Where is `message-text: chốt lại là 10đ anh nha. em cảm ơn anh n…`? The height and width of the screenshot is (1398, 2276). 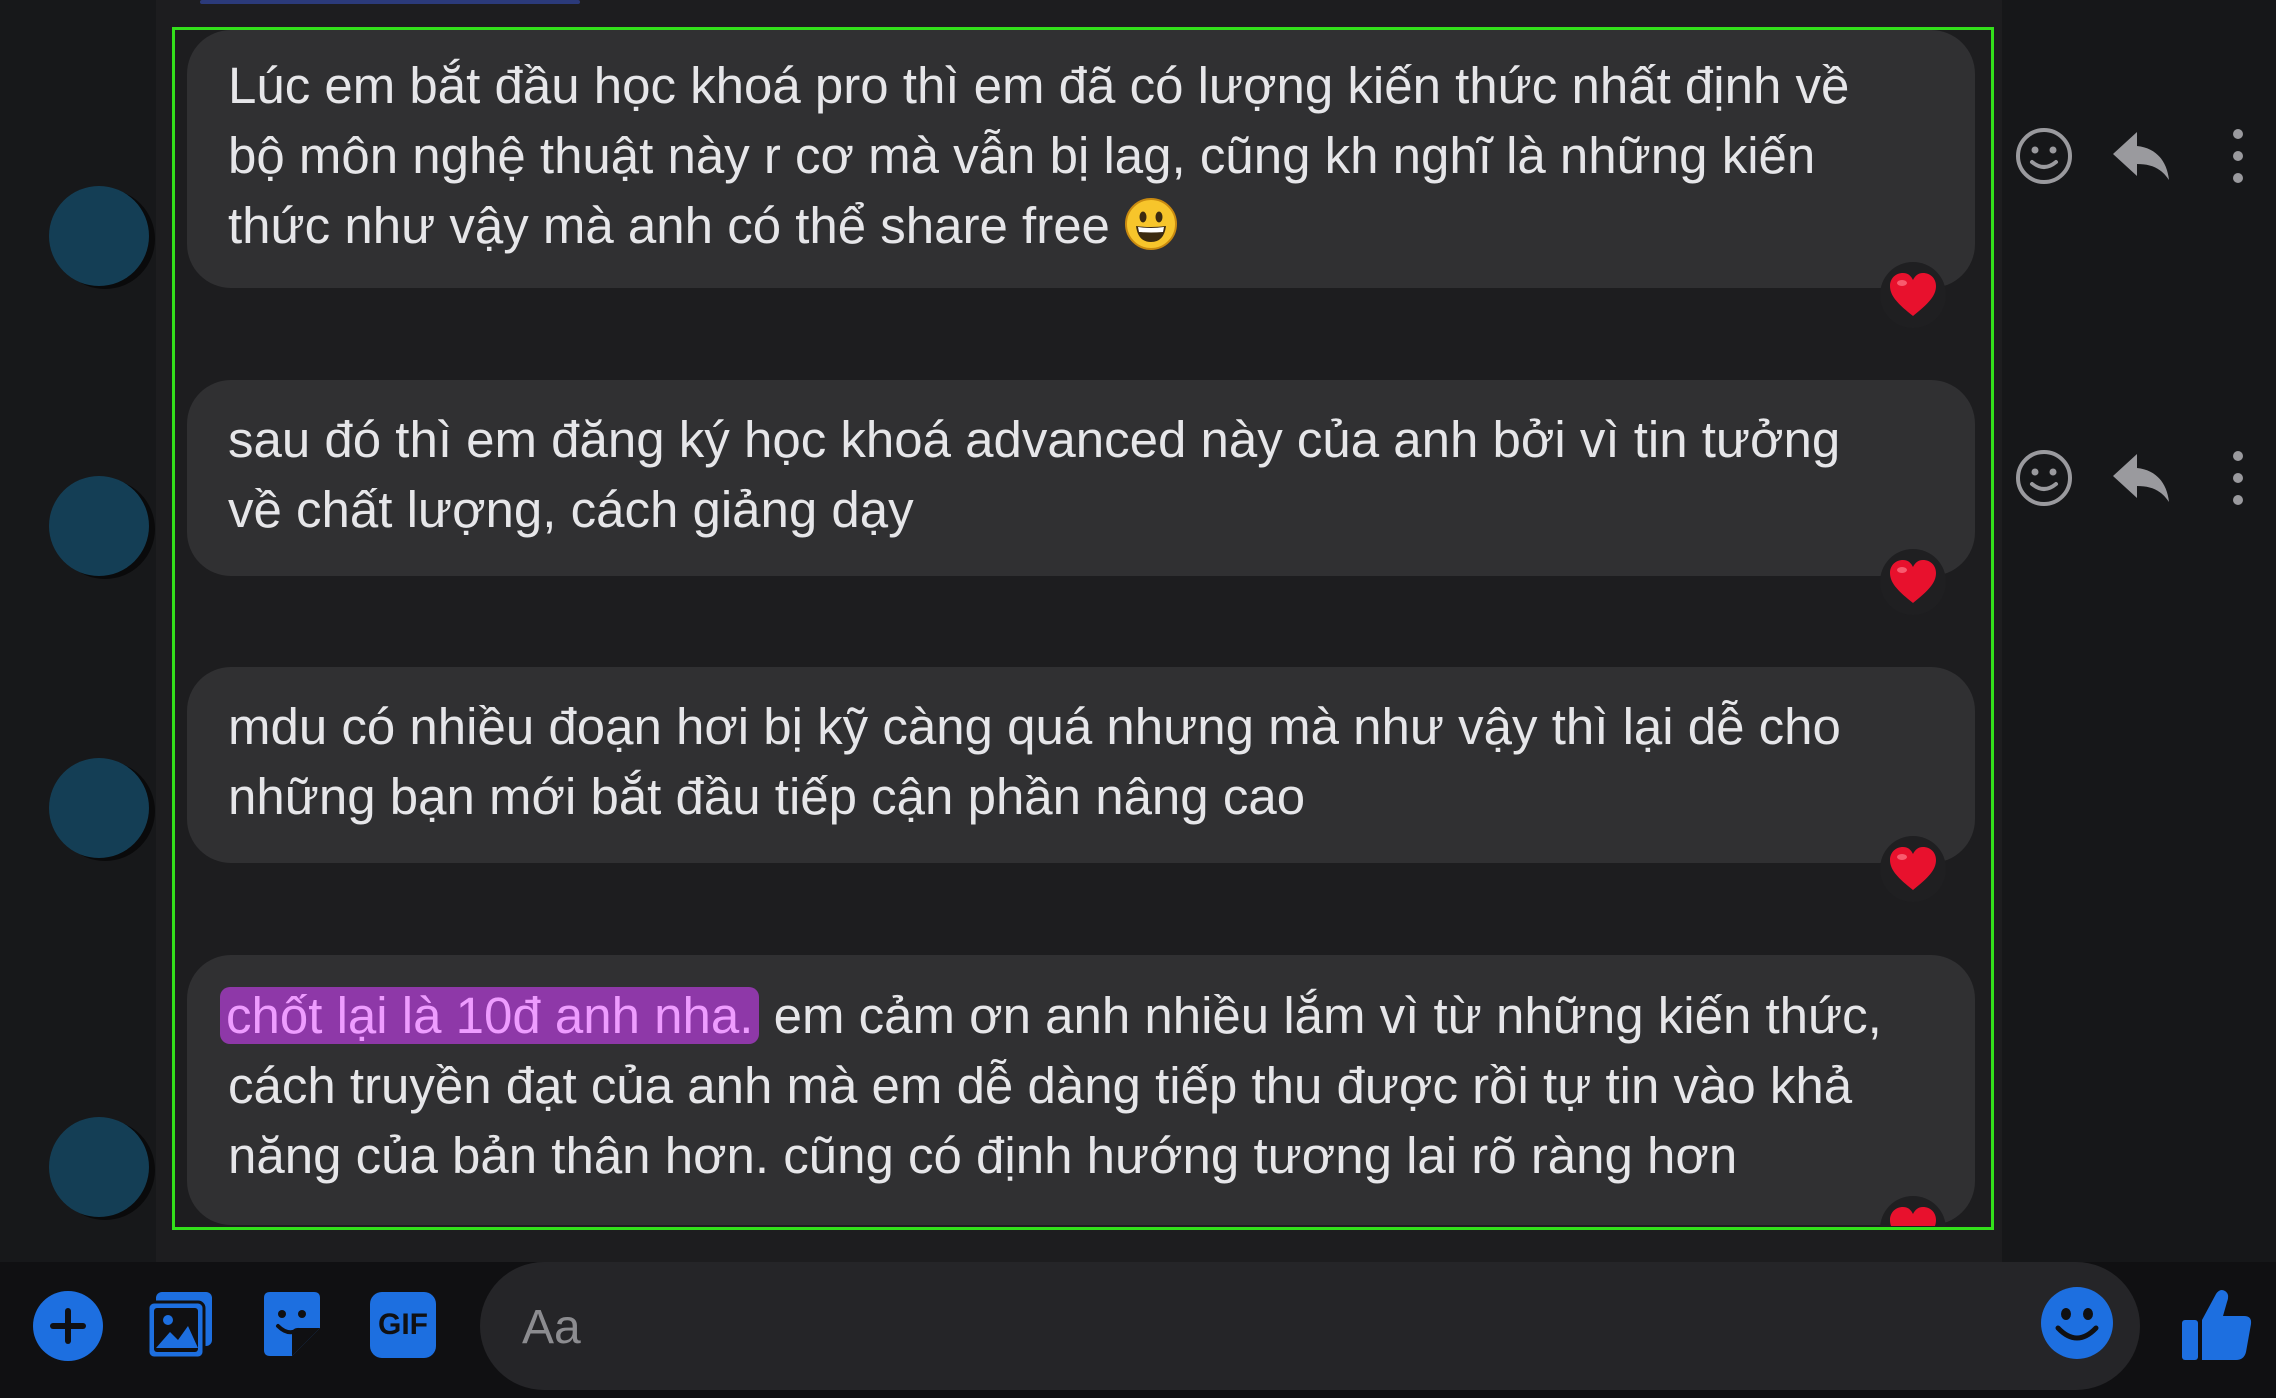 message-text: chốt lại là 10đ anh nha. em cảm ơn anh n… is located at coordinates (1077, 1086).